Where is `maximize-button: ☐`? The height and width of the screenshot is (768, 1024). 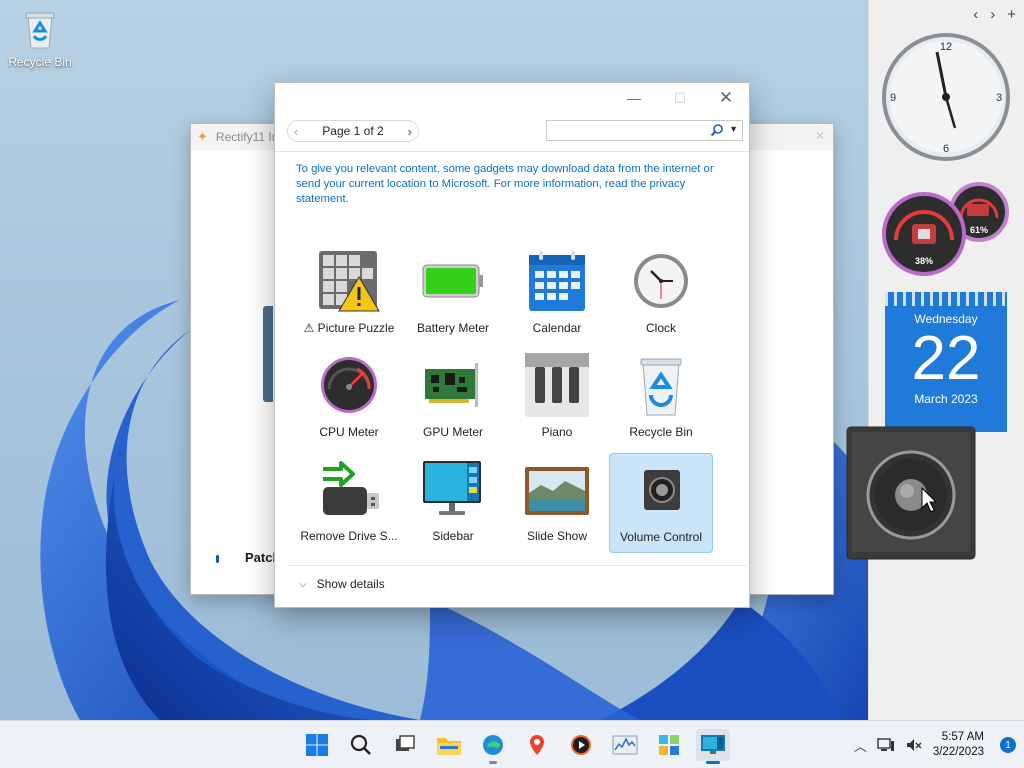 maximize-button: ☐ is located at coordinates (680, 98).